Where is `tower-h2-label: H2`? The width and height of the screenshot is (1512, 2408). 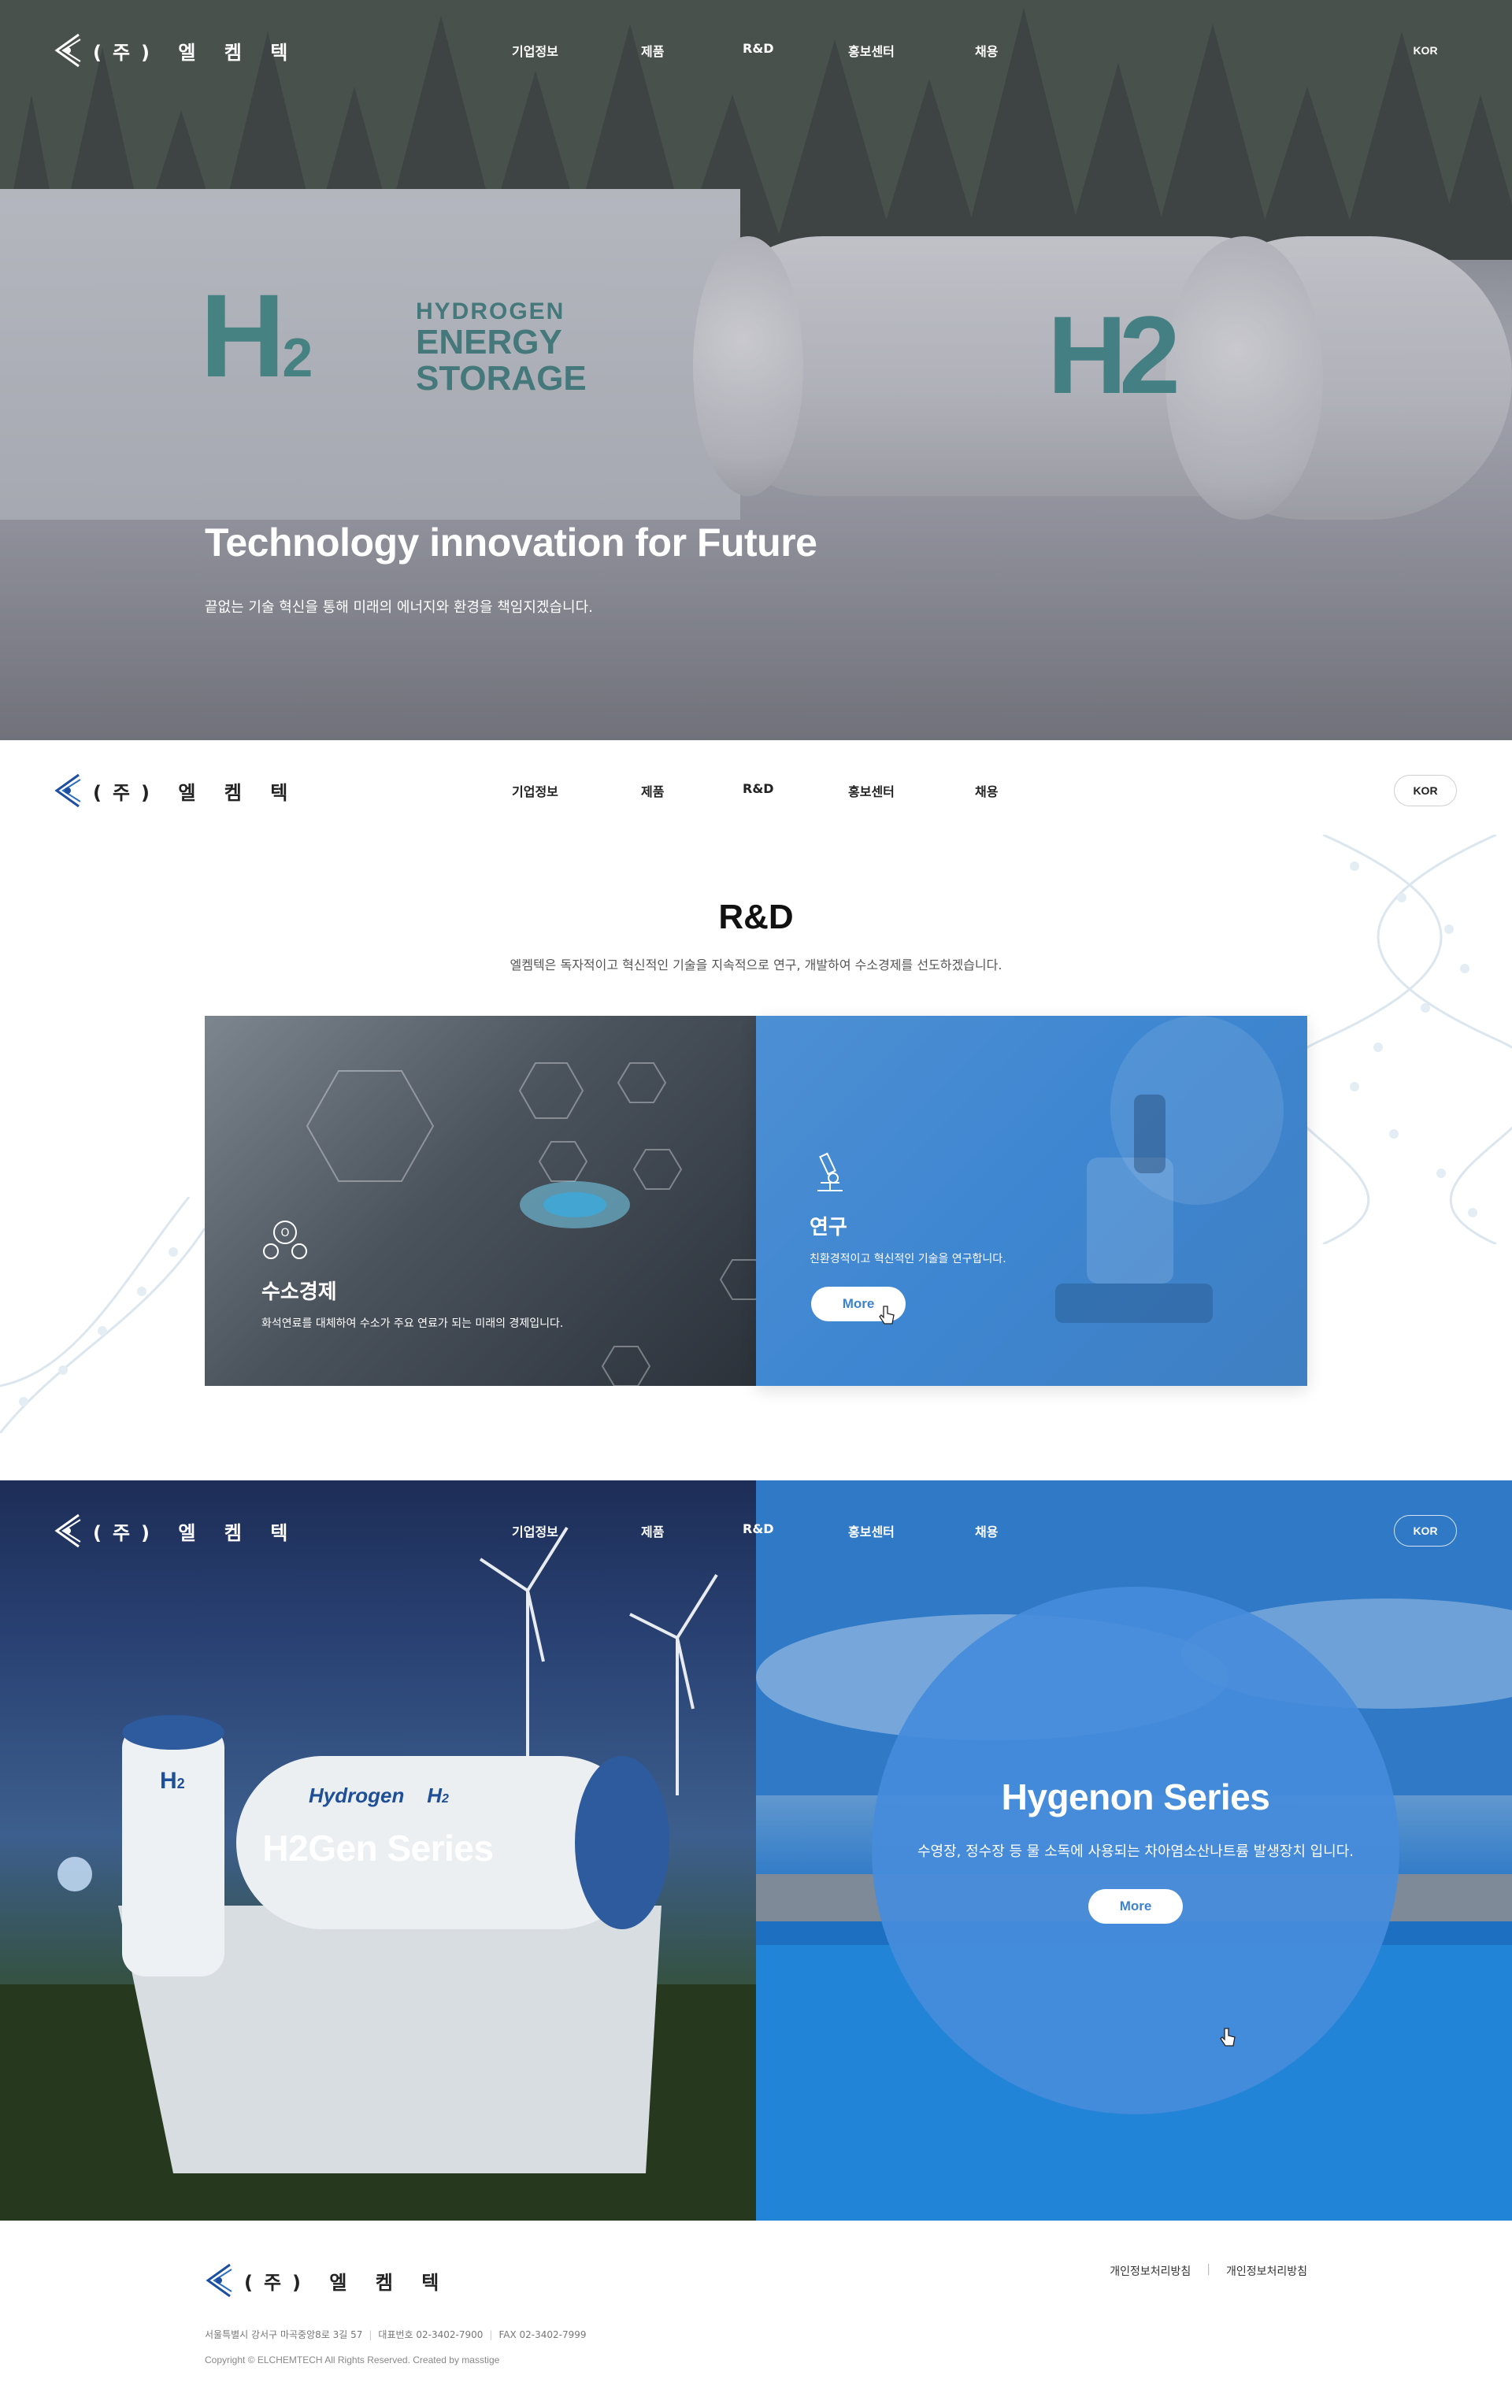 tower-h2-label: H2 is located at coordinates (172, 1781).